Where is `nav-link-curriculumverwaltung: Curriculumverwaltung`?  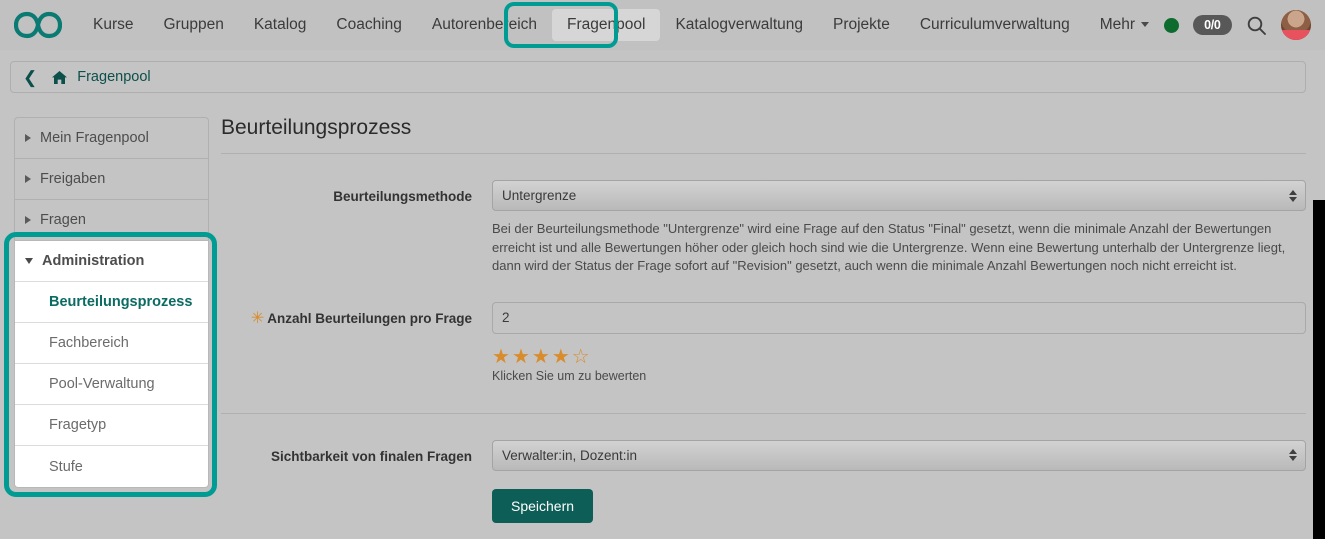 nav-link-curriculumverwaltung: Curriculumverwaltung is located at coordinates (995, 25).